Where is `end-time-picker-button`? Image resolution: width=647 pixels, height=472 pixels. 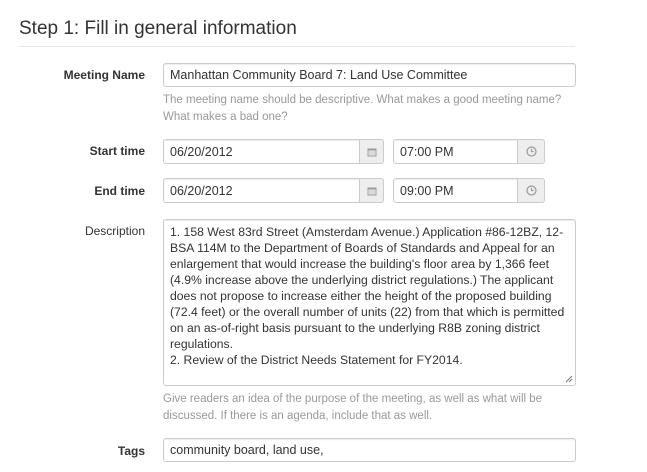
end-time-picker-button is located at coordinates (531, 190).